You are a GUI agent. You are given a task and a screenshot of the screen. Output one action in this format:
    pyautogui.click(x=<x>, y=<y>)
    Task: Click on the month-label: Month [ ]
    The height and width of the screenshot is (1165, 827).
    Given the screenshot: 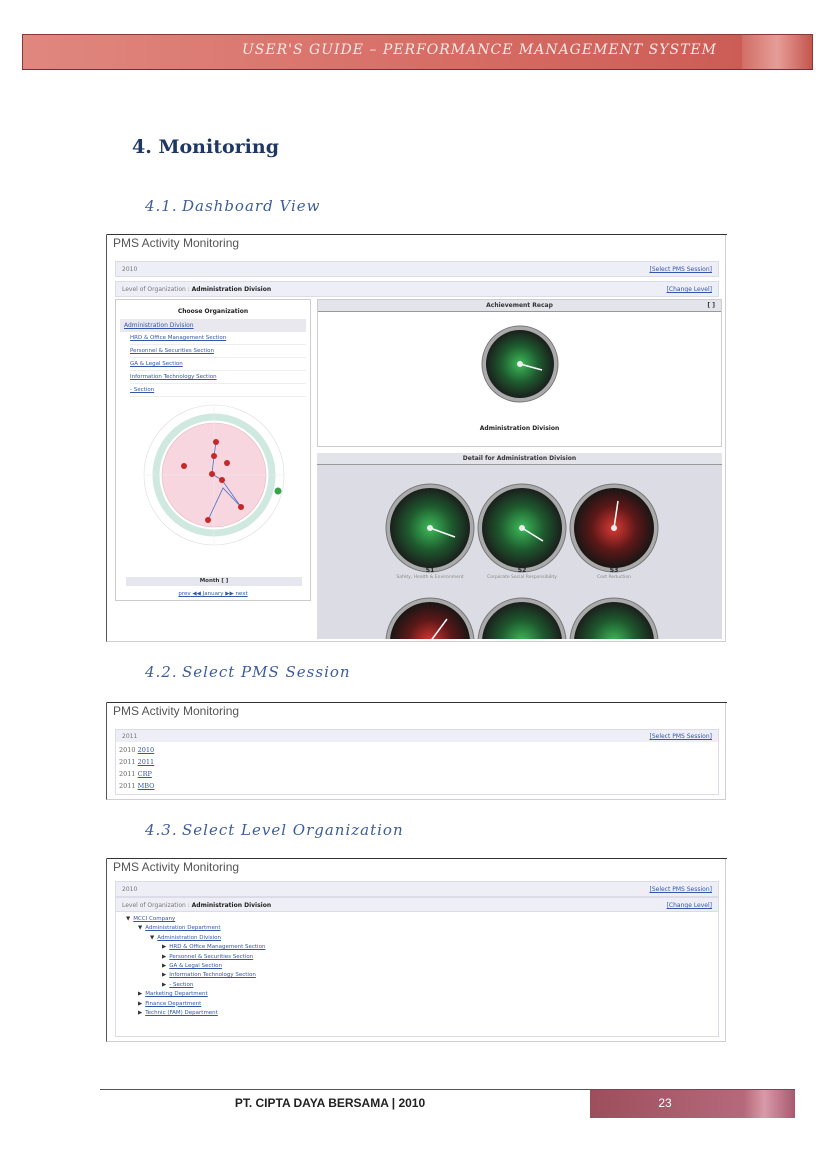 What is the action you would take?
    pyautogui.click(x=214, y=581)
    